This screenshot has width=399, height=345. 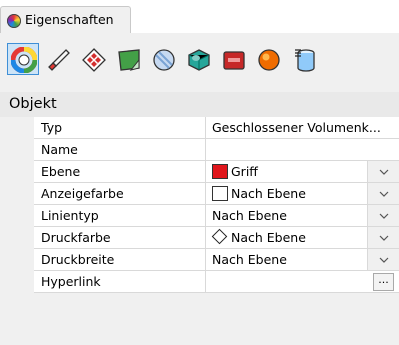 I want to click on property-name-cell: Linientyp, so click(x=120, y=216).